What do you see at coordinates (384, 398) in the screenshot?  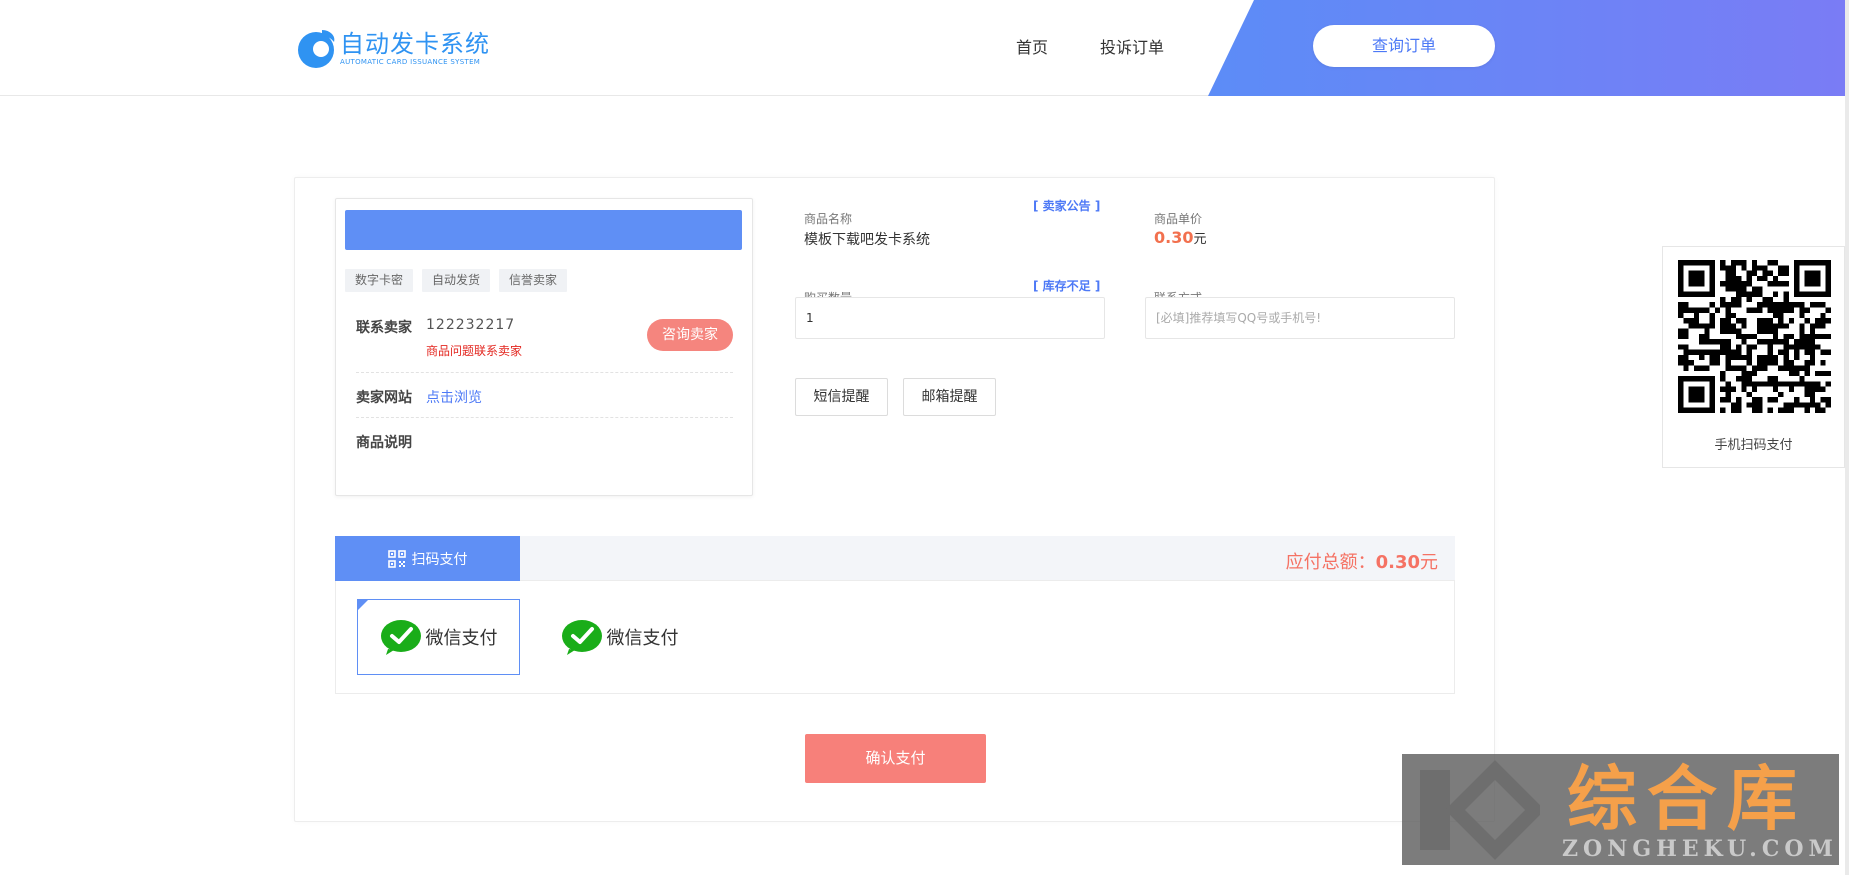 I see `seller-site-label: 卖家网站` at bounding box center [384, 398].